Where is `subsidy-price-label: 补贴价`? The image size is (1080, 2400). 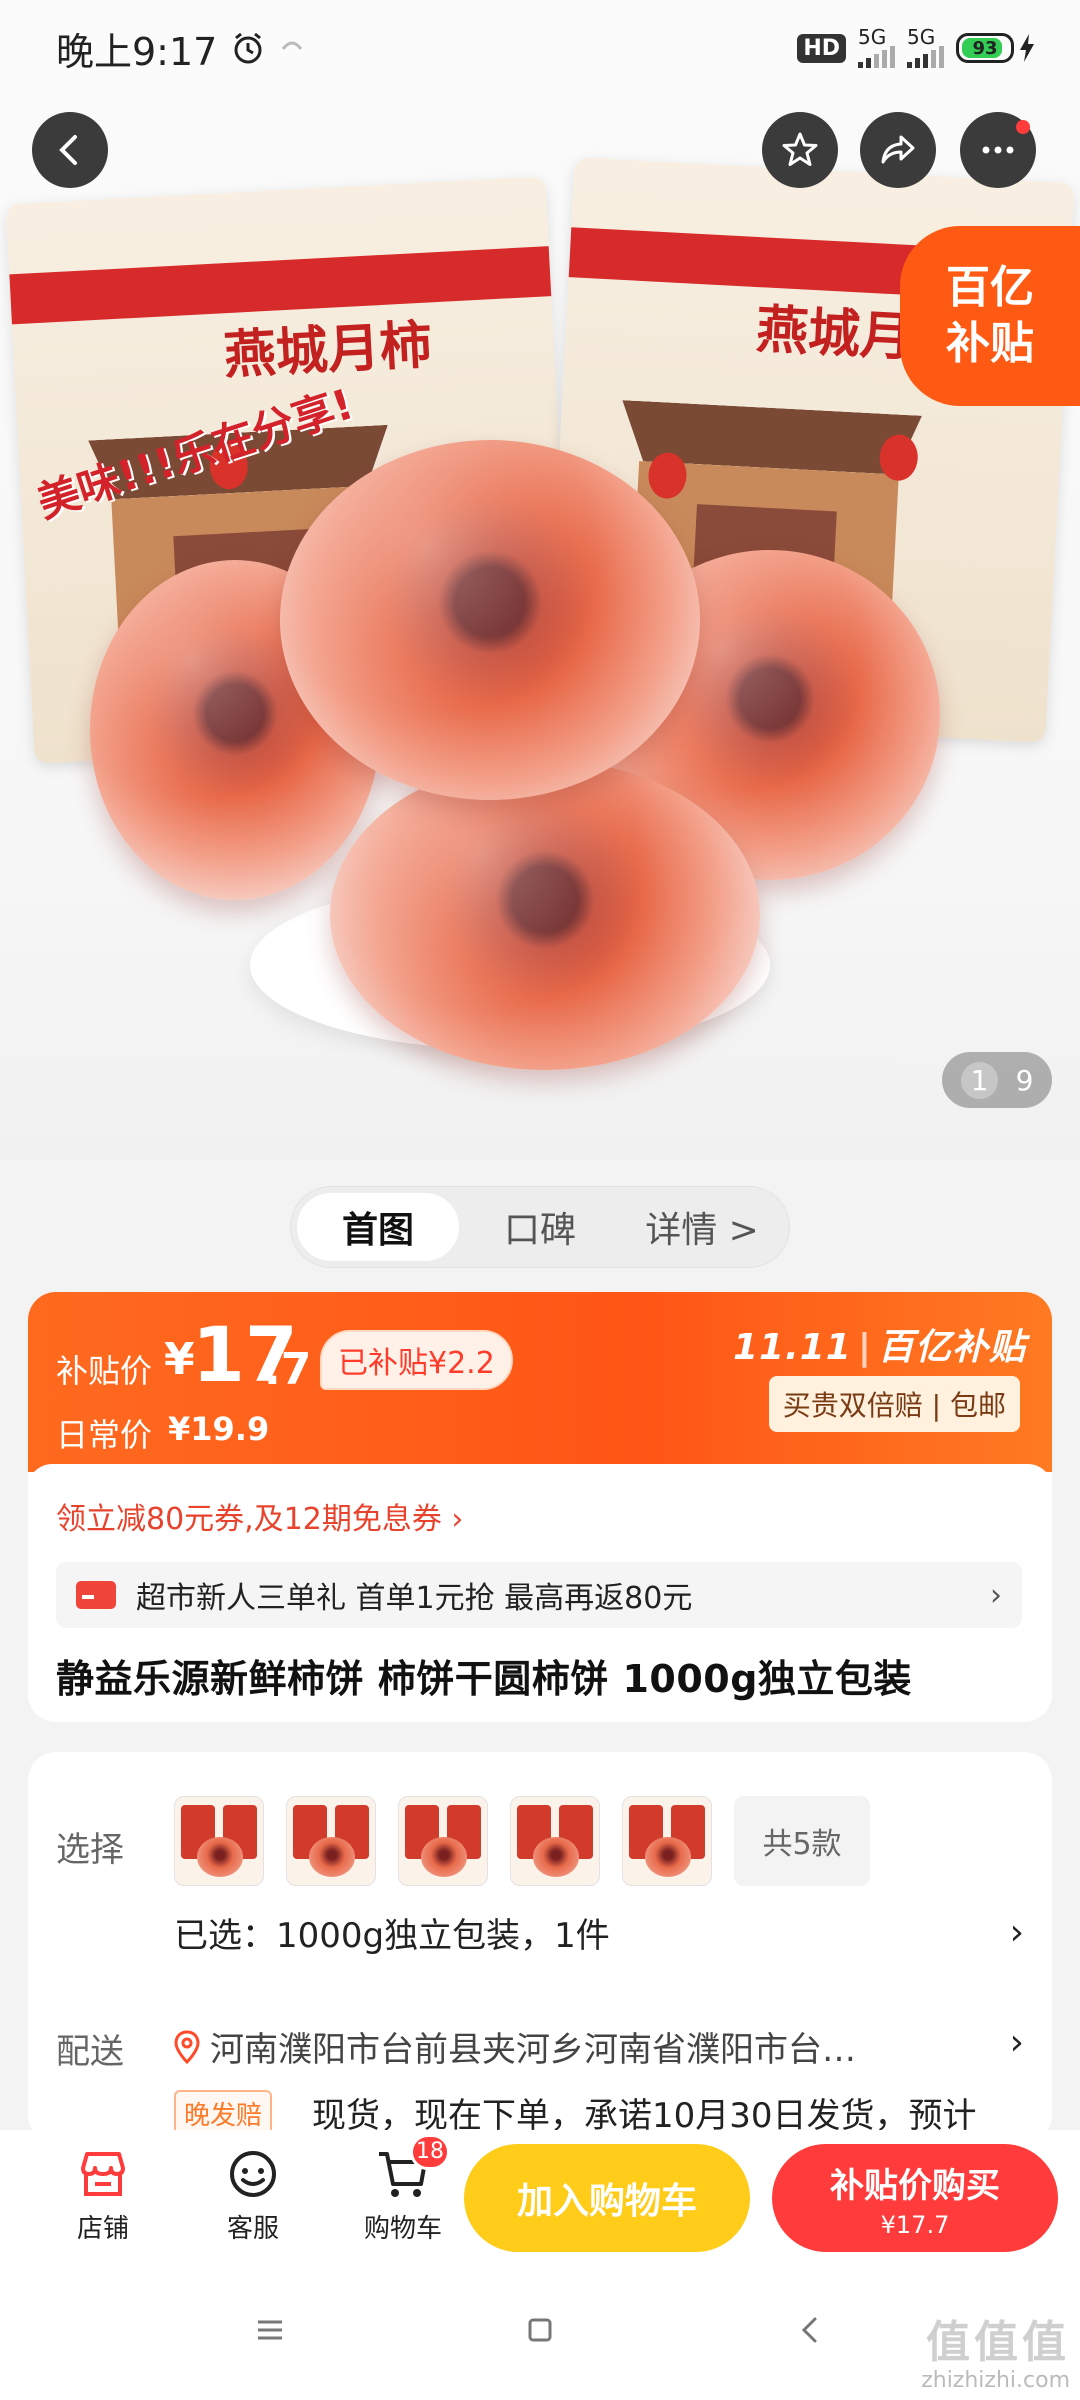 subsidy-price-label: 补贴价 is located at coordinates (104, 1371).